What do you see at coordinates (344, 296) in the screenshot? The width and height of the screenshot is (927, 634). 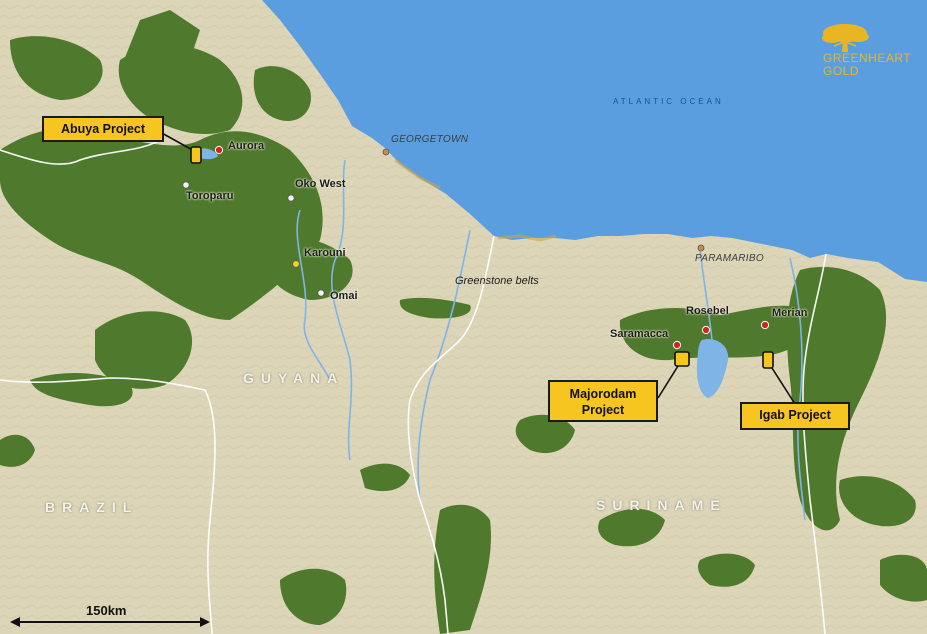 I see `omai-label: Omai` at bounding box center [344, 296].